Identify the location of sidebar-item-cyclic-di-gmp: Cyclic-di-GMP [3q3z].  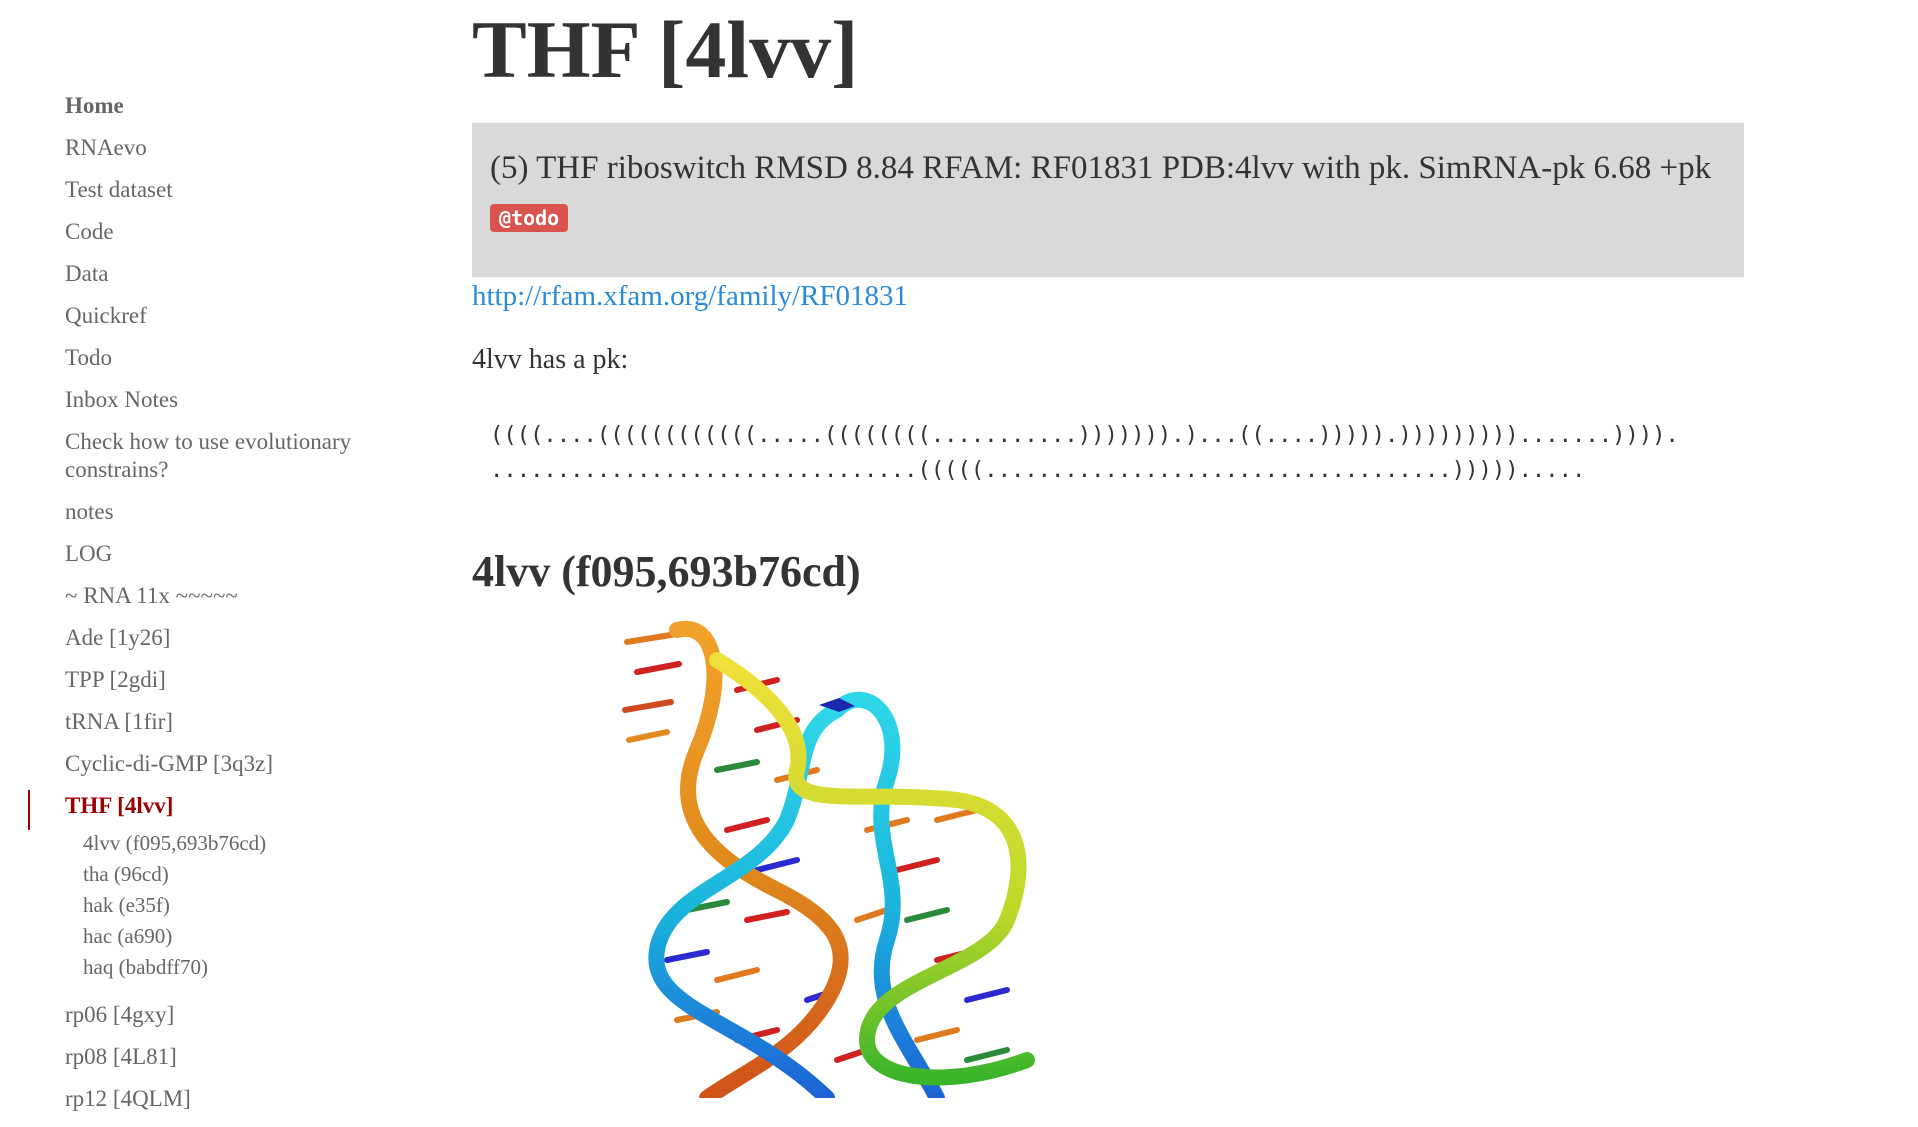
(235, 764).